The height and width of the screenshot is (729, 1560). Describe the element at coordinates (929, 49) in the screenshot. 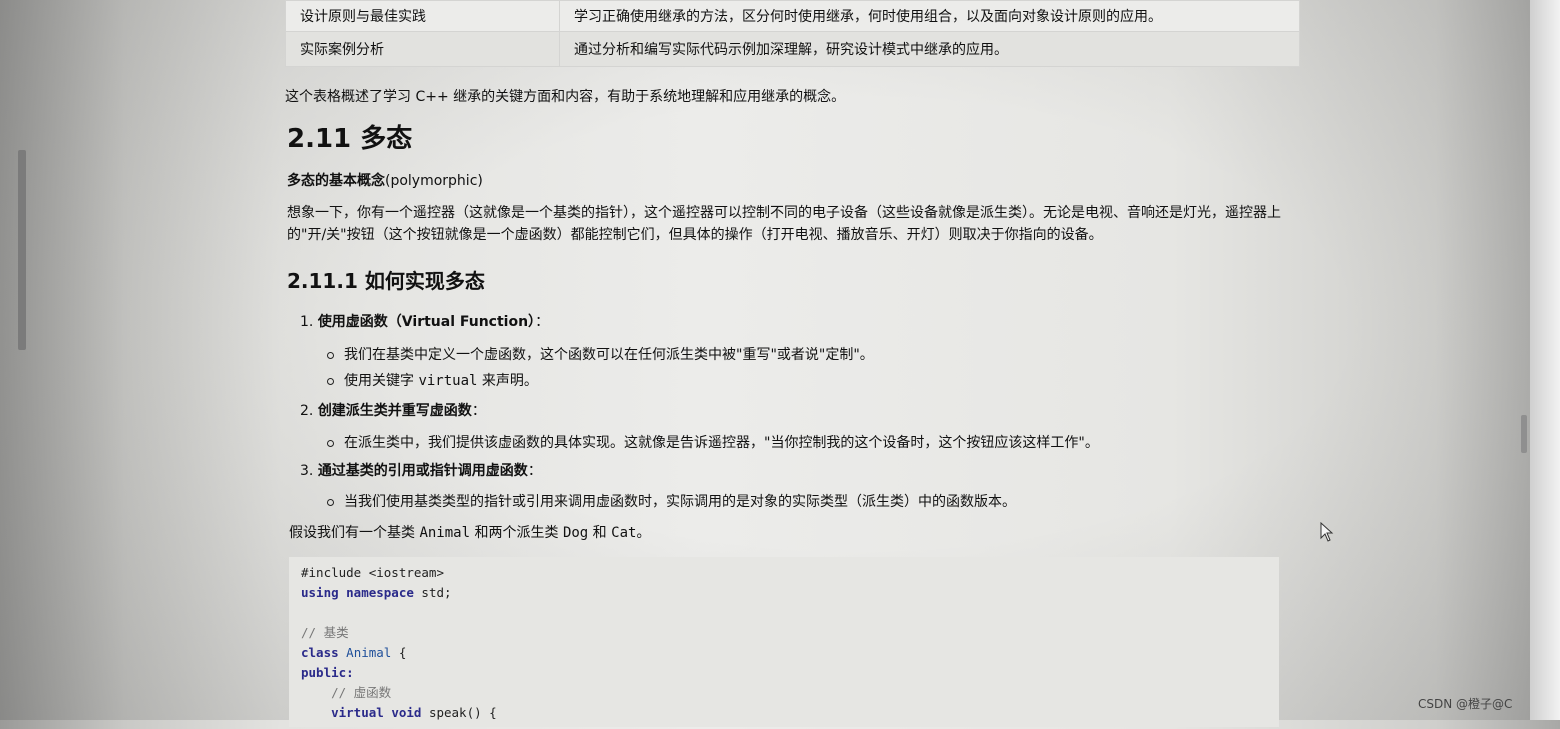

I see `table-cell-desc: 通过分析和编写实际代码示例加深理解，研究设计模式中继承的应用。` at that location.